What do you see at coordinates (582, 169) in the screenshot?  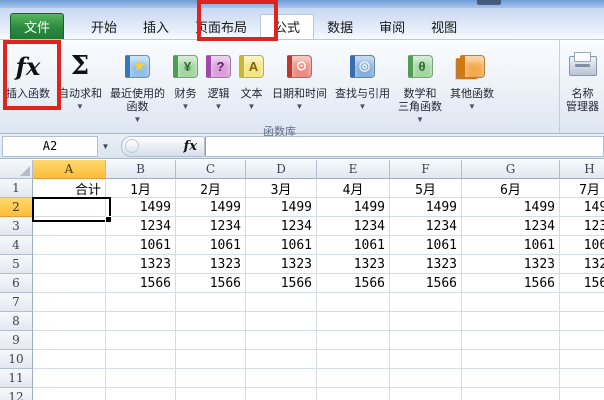 I see `column-header-H: H` at bounding box center [582, 169].